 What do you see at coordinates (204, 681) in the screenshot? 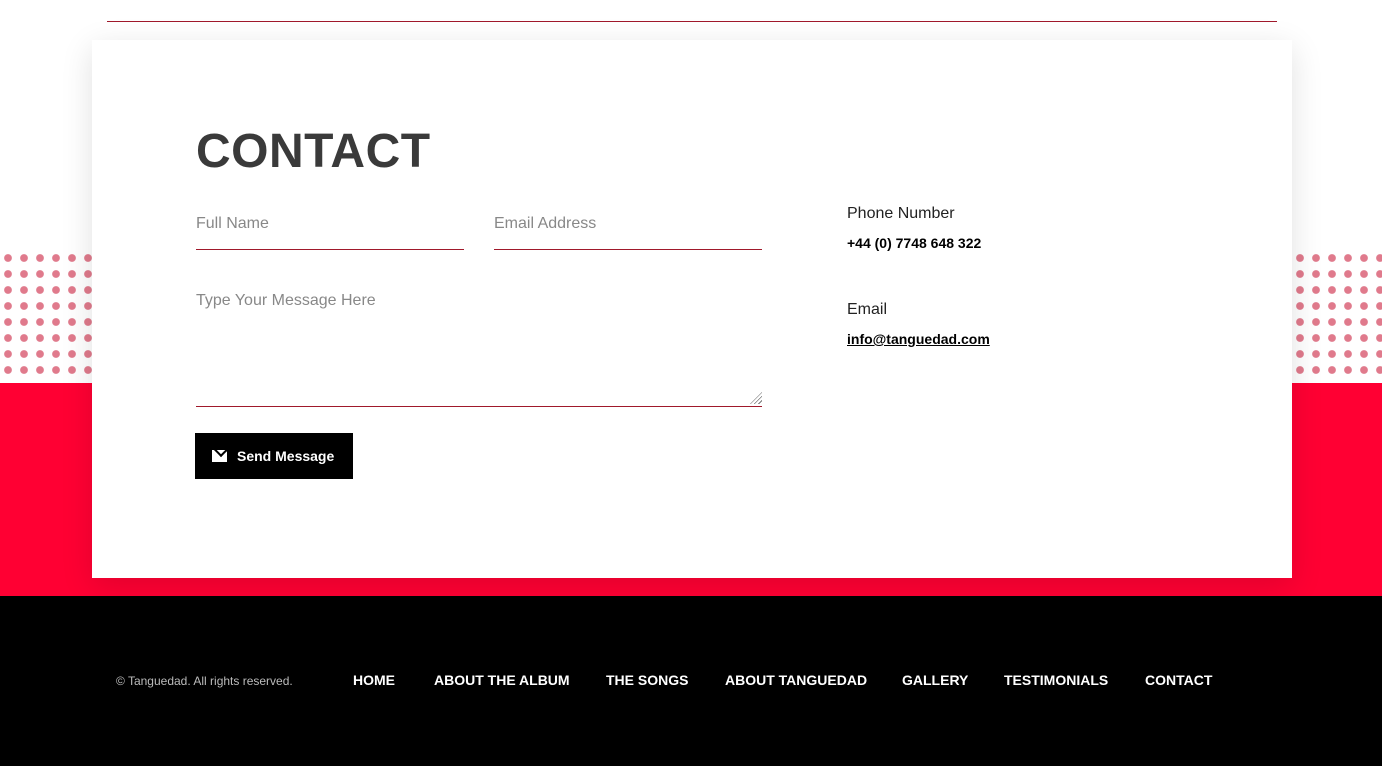
I see `copyright: © Tanguedad. All rights reserved.` at bounding box center [204, 681].